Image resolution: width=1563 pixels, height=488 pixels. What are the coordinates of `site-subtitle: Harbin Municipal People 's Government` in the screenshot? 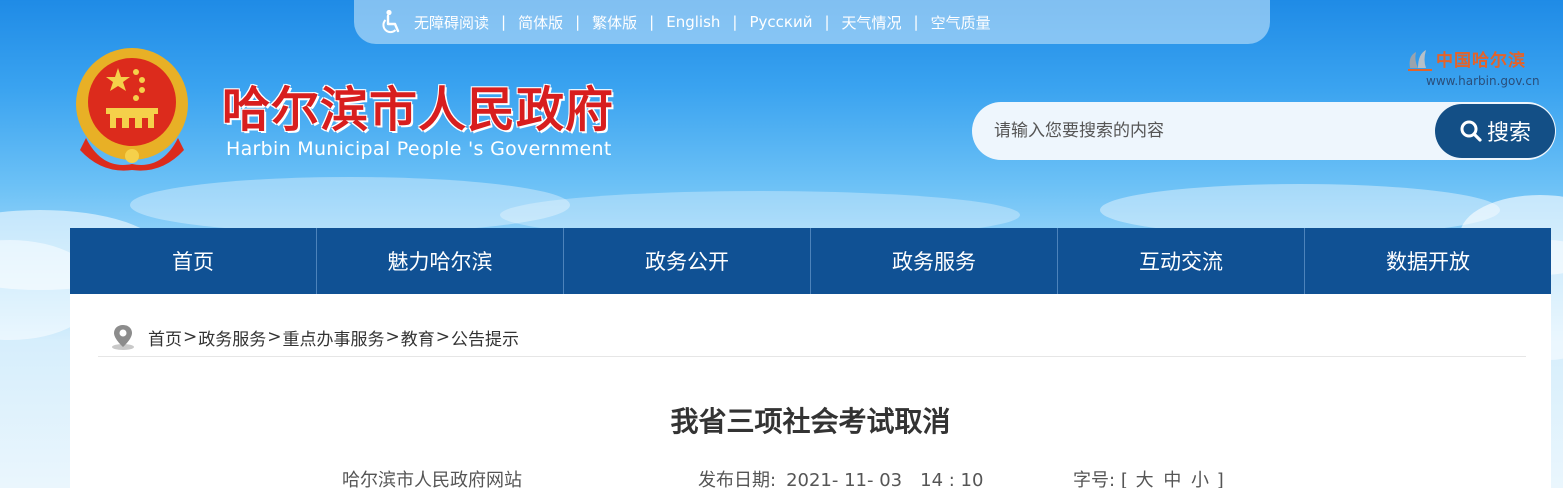 It's located at (419, 149).